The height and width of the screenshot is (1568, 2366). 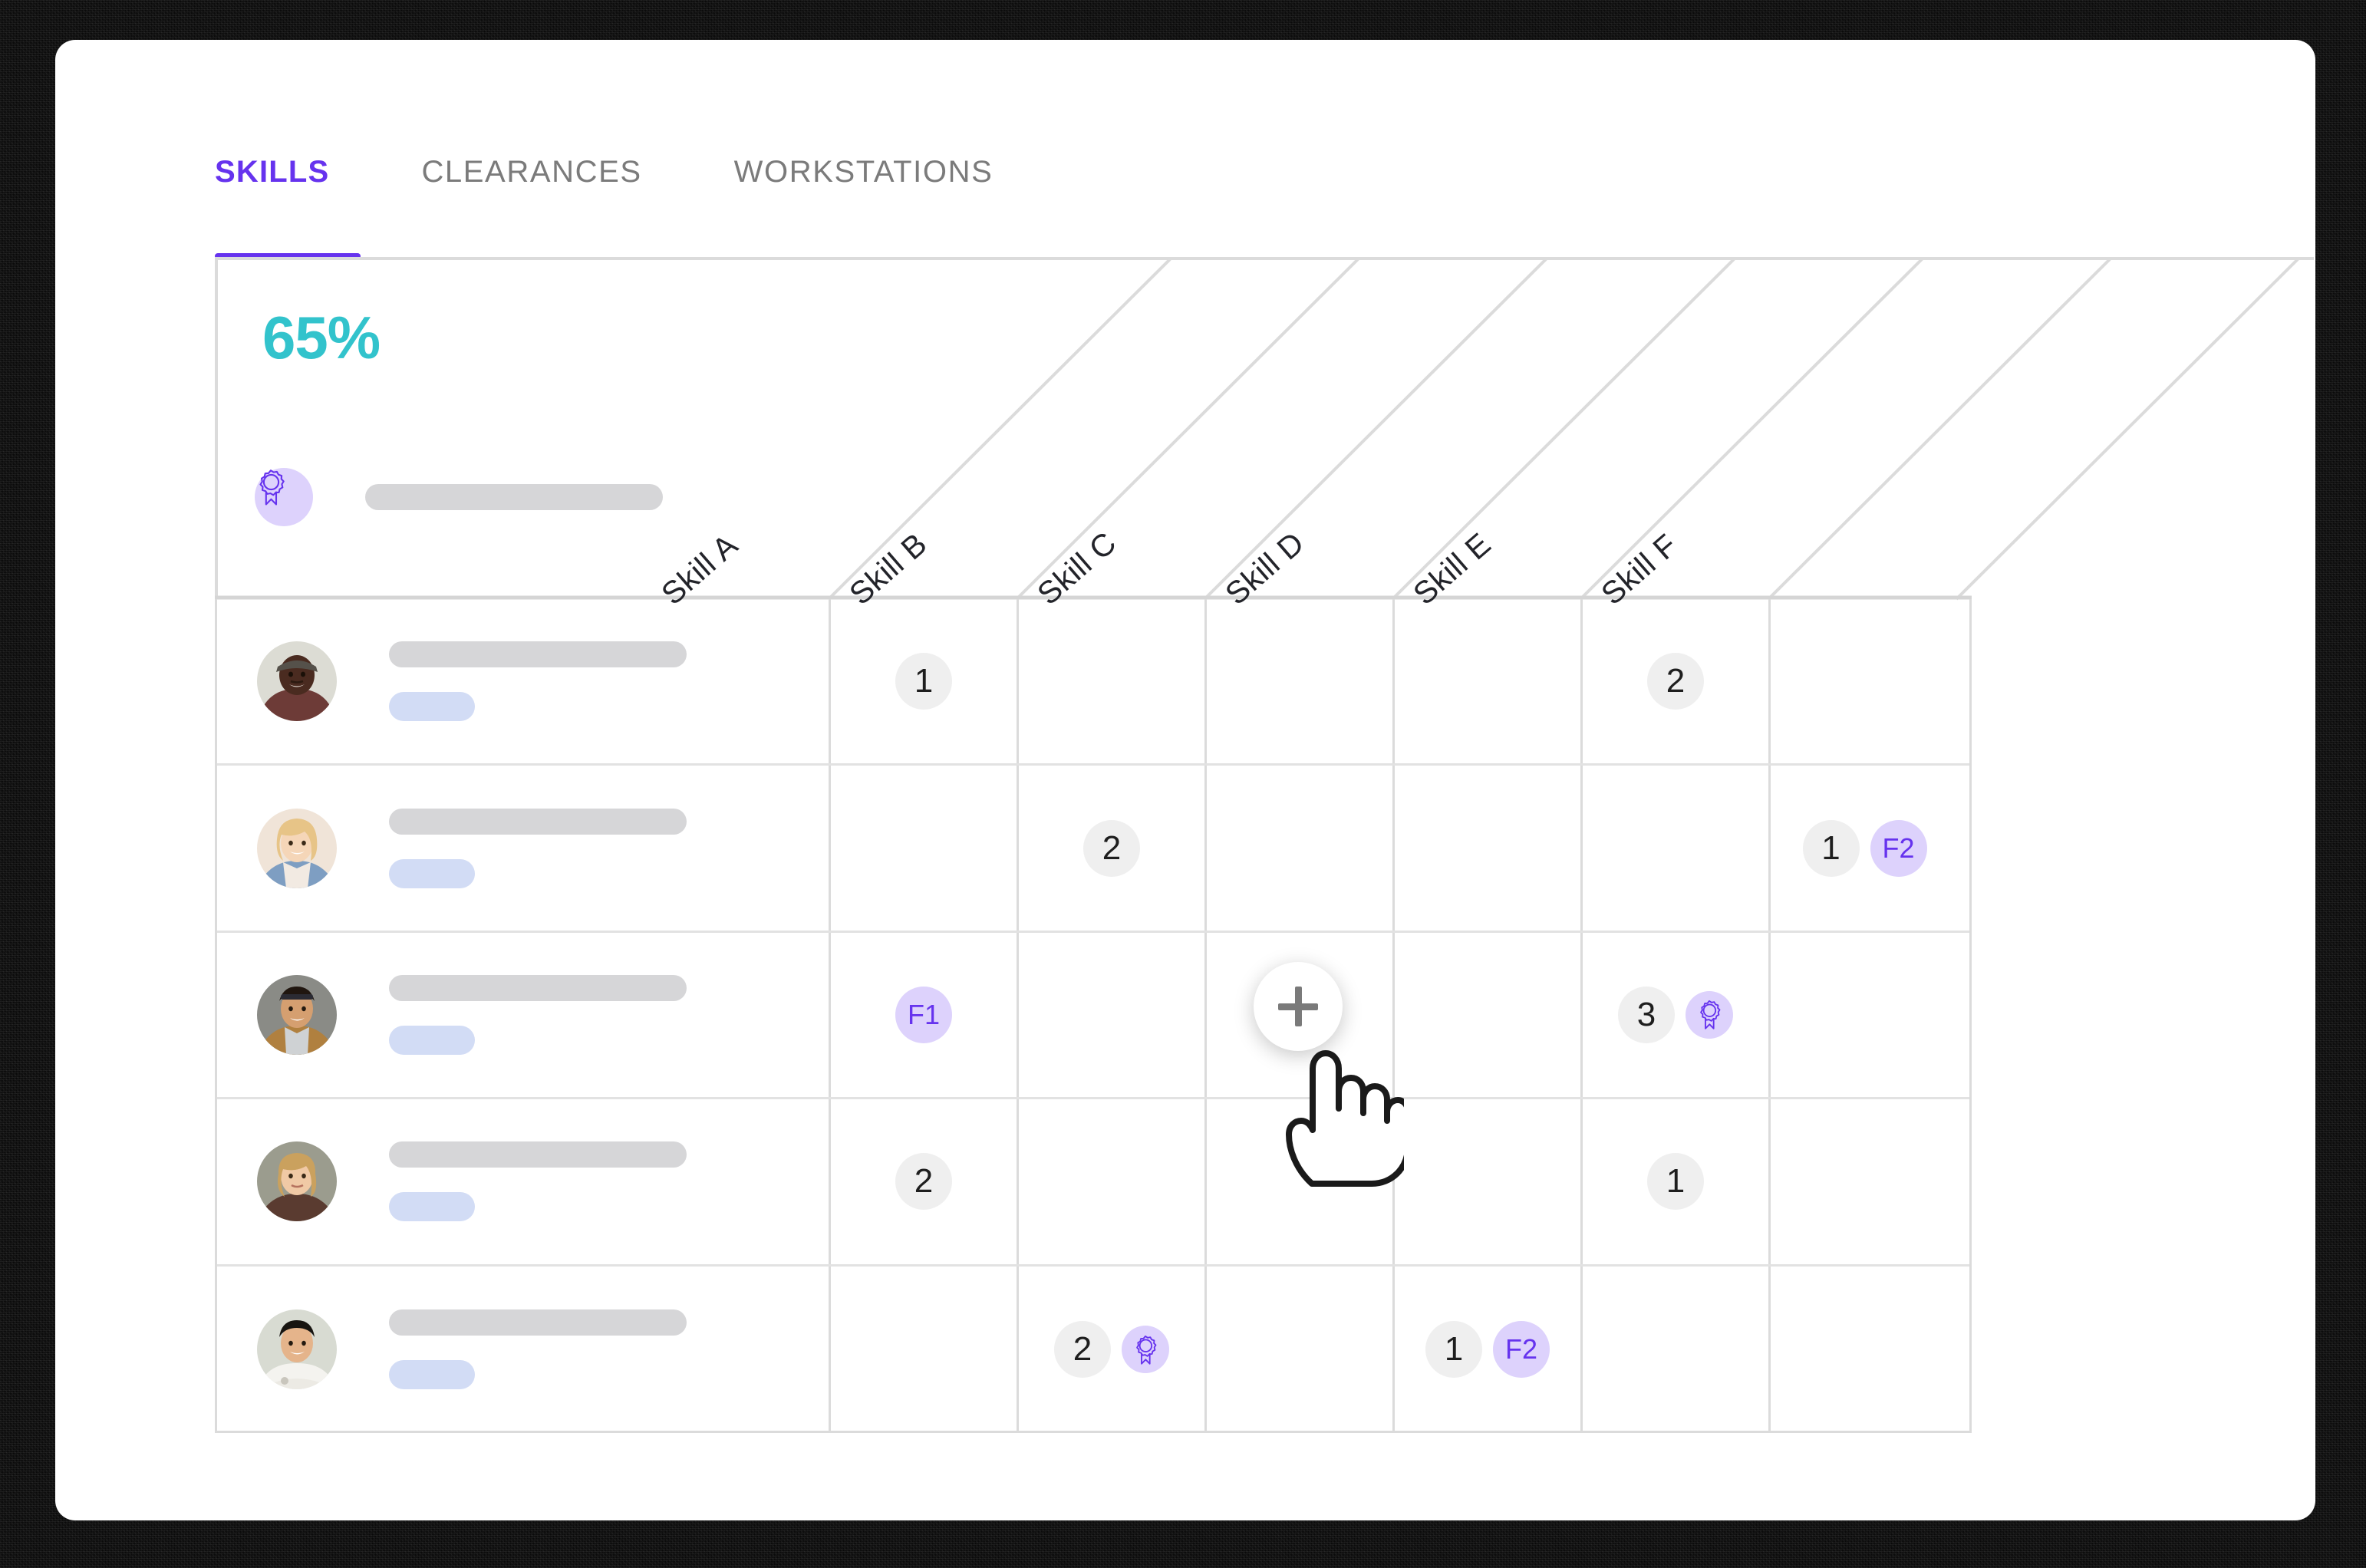 I want to click on cell-r1-skill-d, so click(x=1489, y=681).